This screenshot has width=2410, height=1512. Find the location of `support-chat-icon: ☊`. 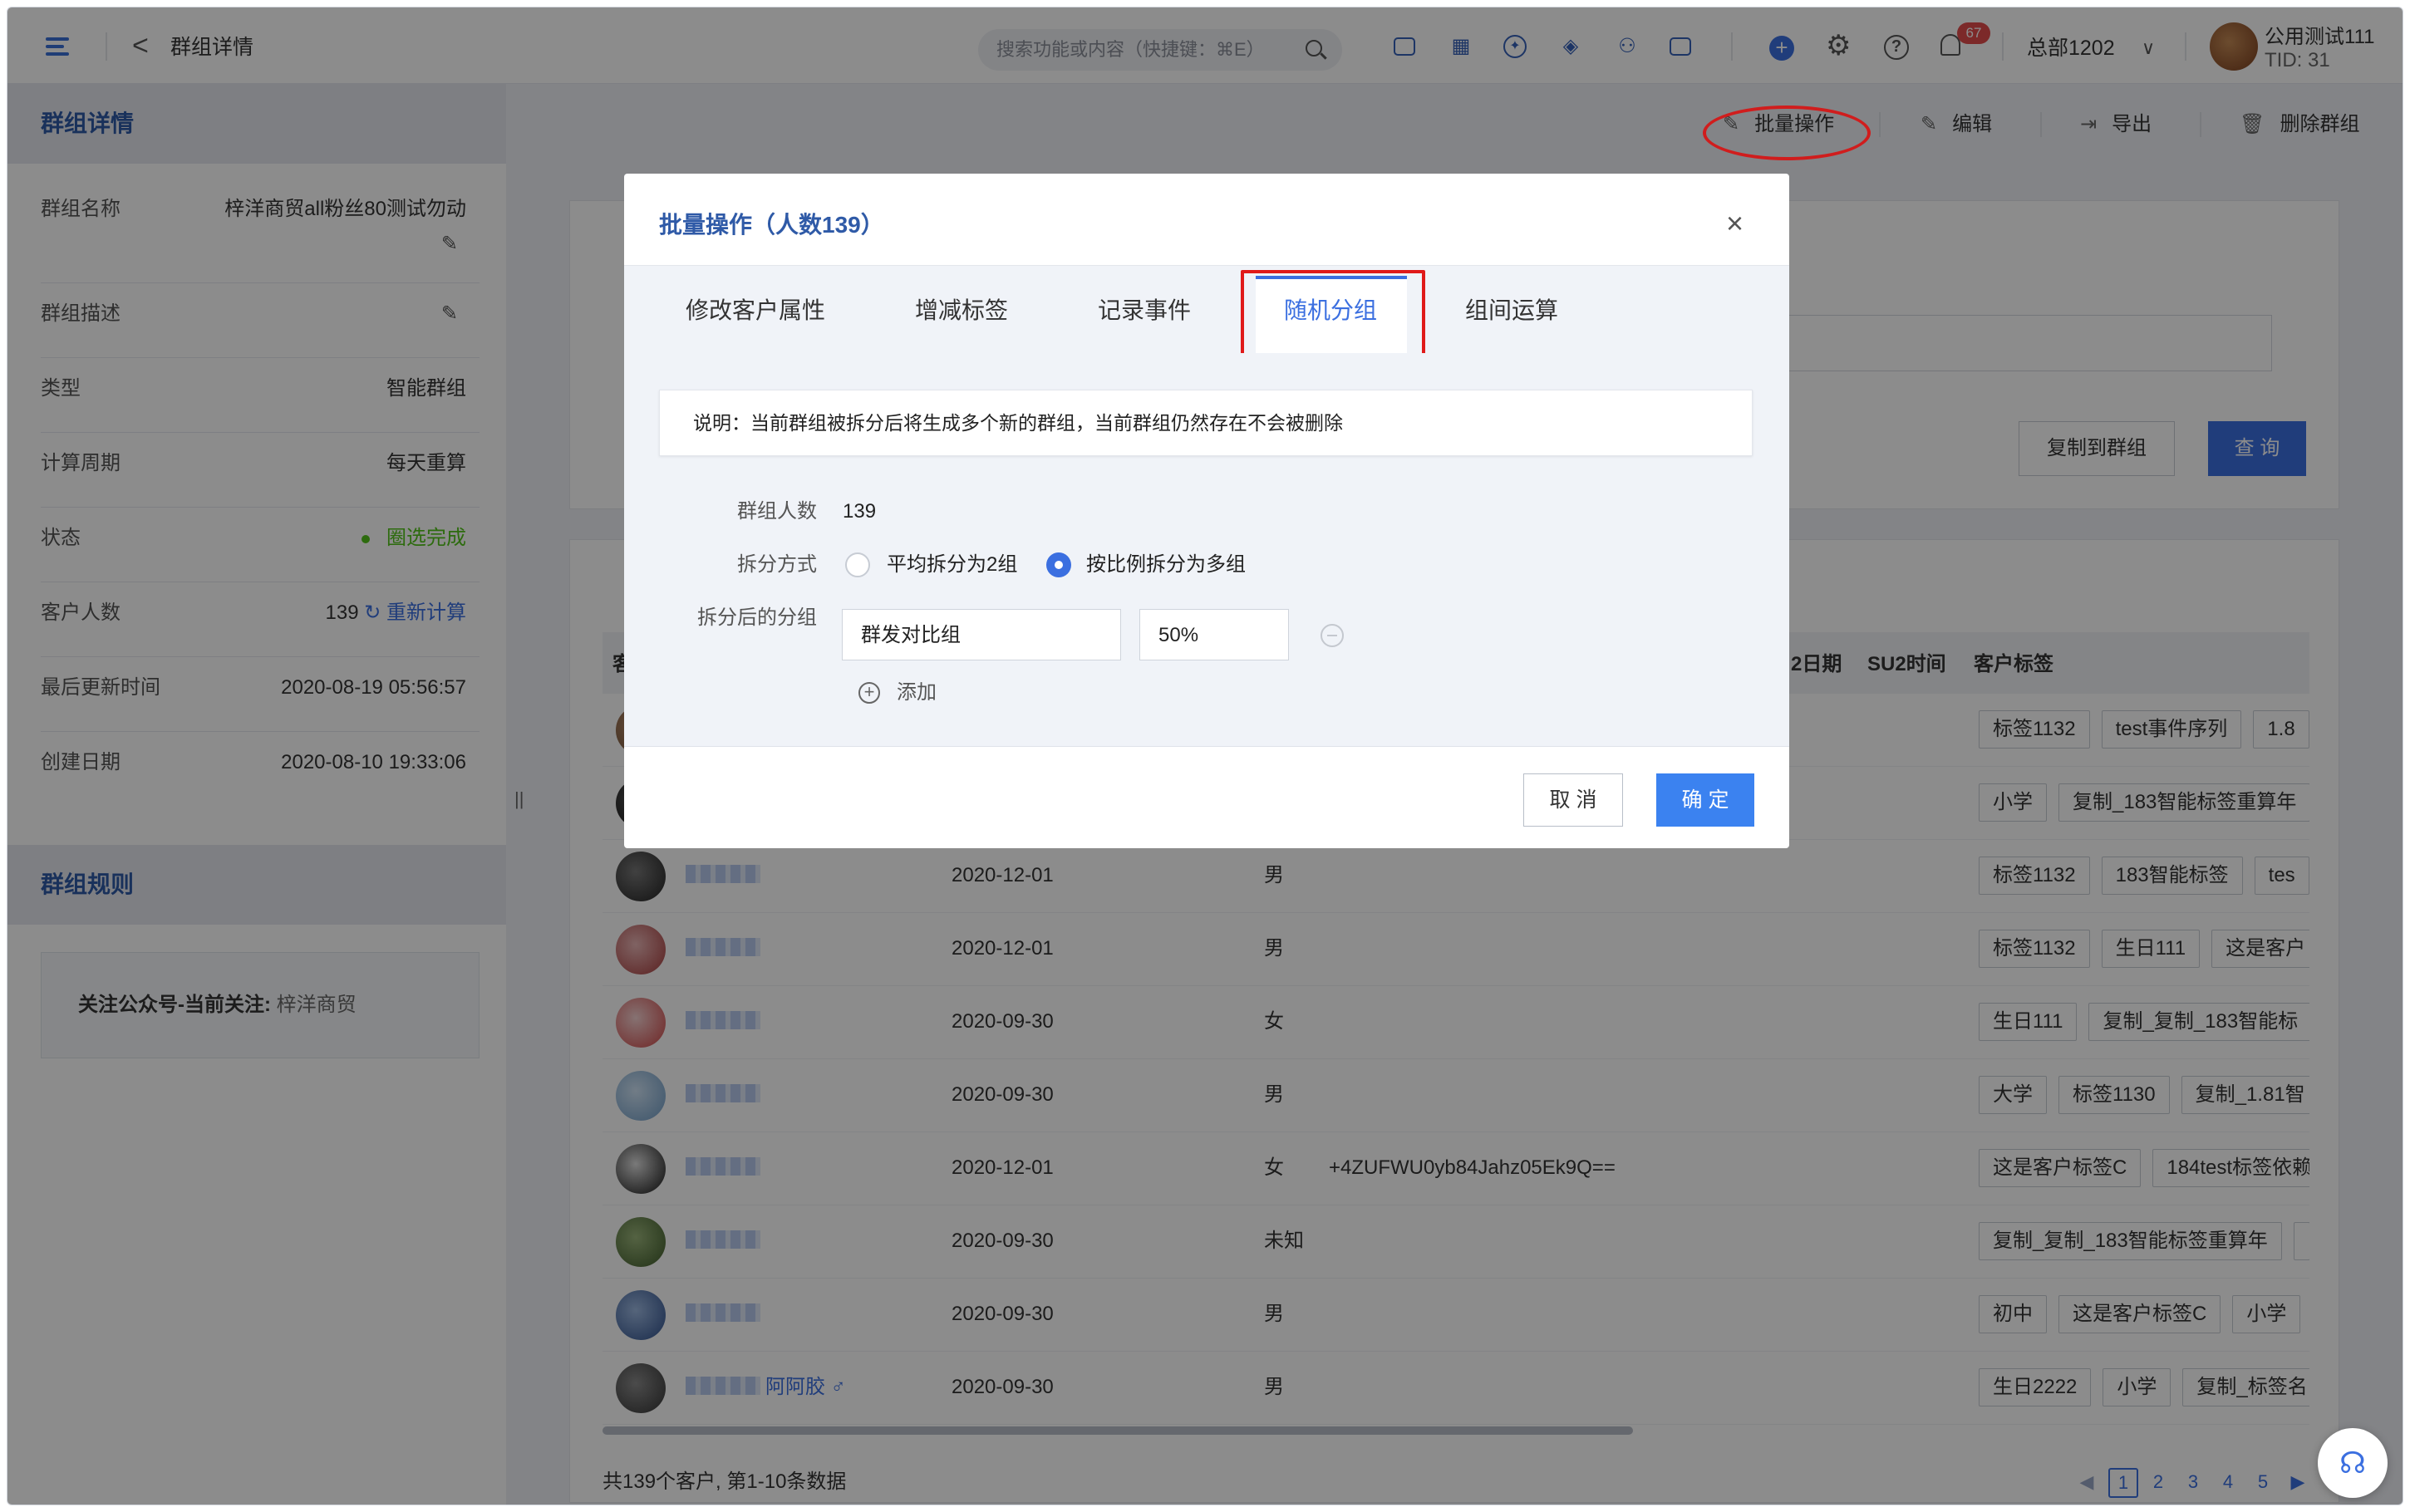

support-chat-icon: ☊ is located at coordinates (2353, 1463).